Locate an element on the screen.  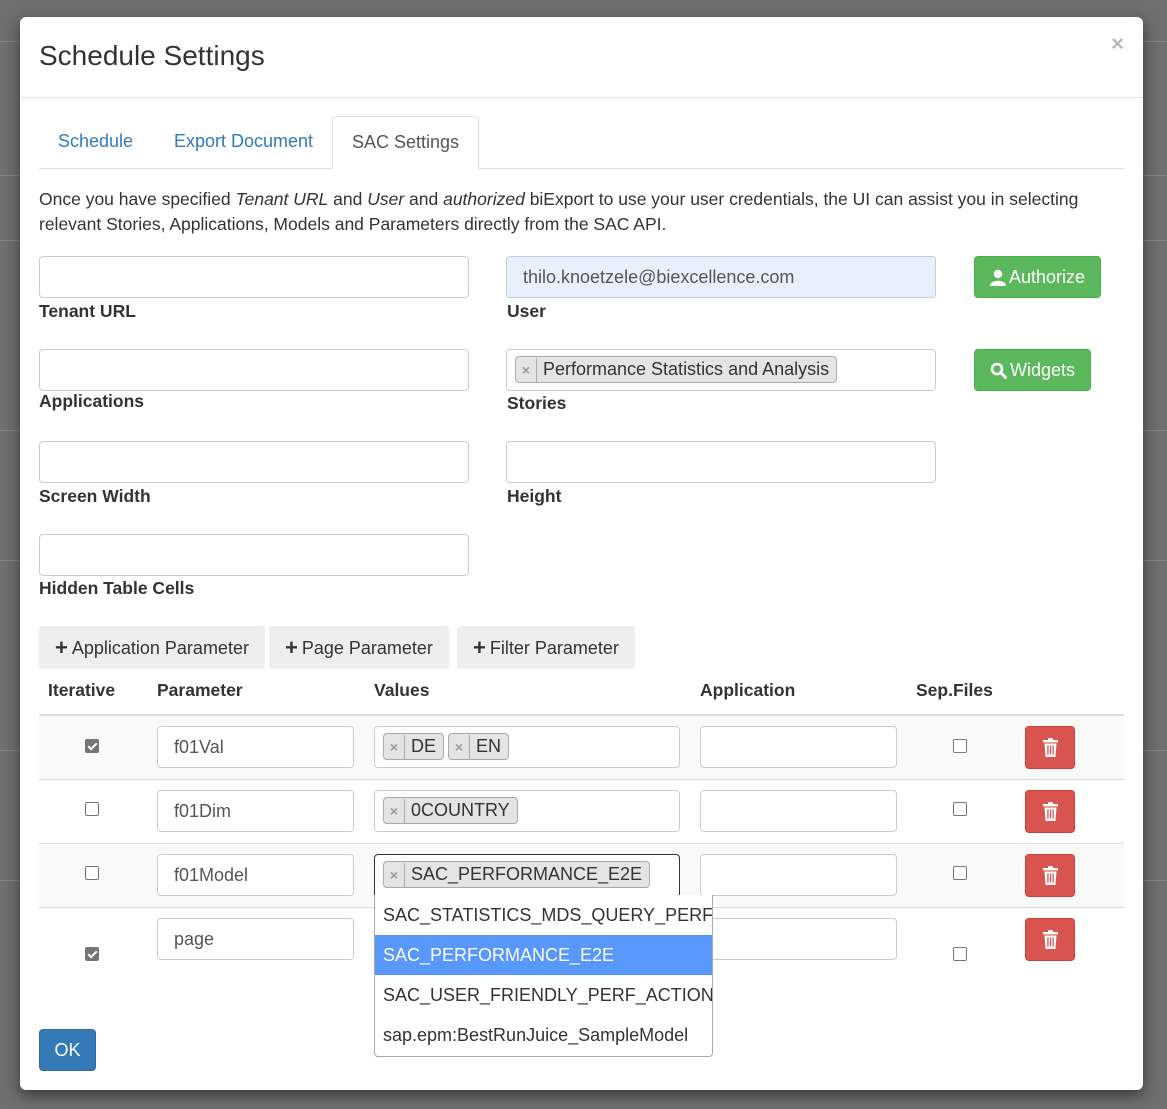
ok-button: OK is located at coordinates (67, 1050).